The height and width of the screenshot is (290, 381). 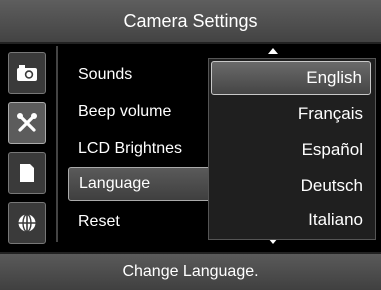 I want to click on sidebar, so click(x=28, y=145).